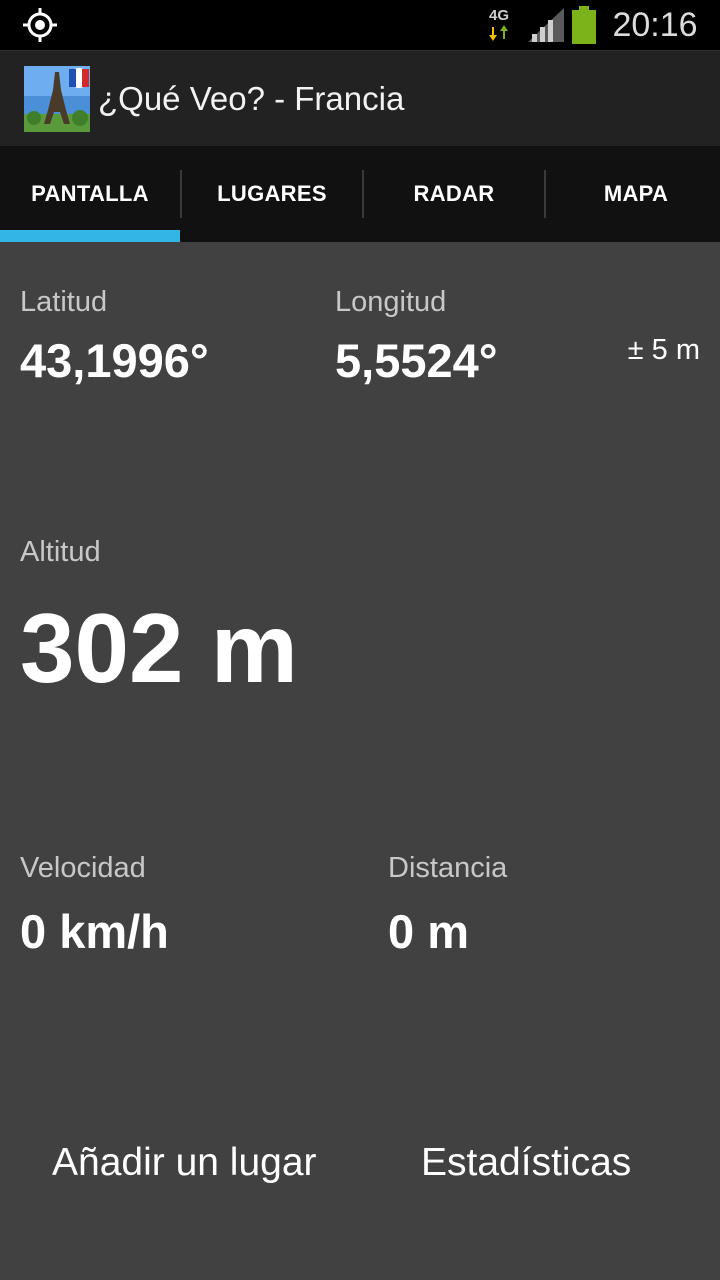 Image resolution: width=720 pixels, height=1280 pixels. I want to click on action-bar: ¿Qué Veo? - Francia, so click(360, 98).